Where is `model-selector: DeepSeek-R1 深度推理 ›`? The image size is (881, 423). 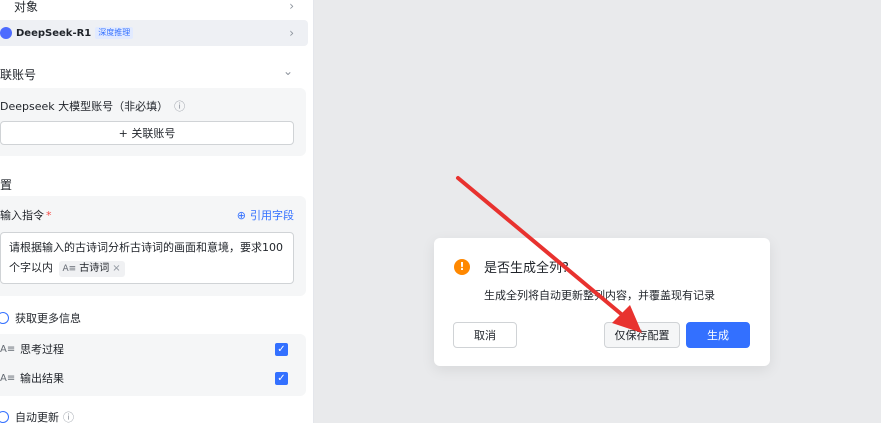
model-selector: DeepSeek-R1 深度推理 › is located at coordinates (154, 33).